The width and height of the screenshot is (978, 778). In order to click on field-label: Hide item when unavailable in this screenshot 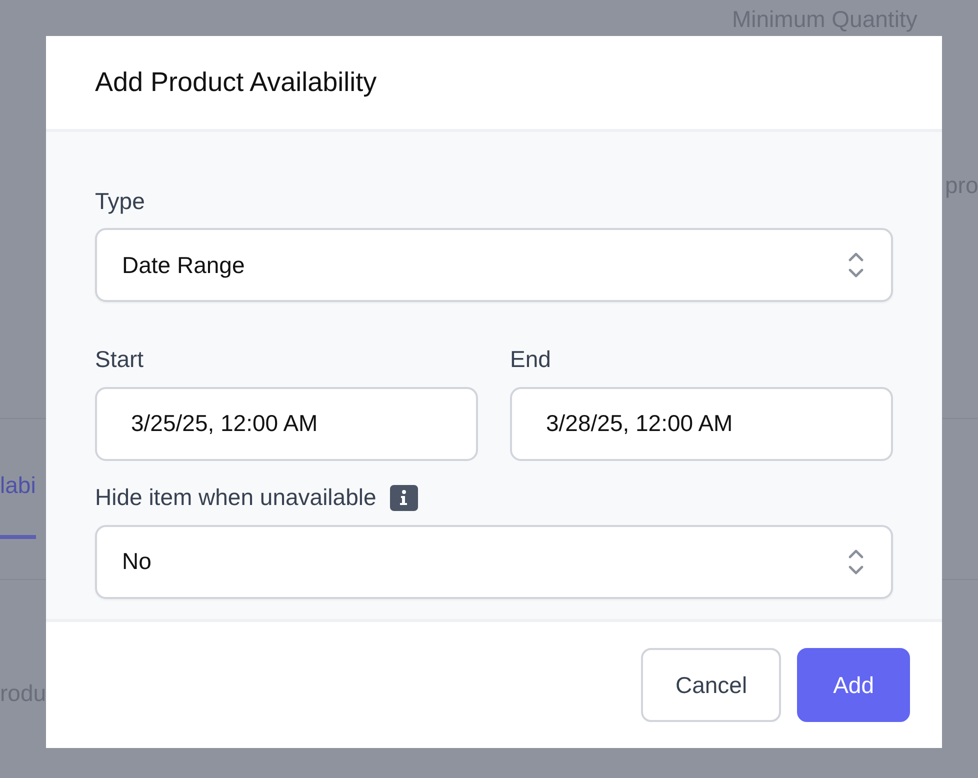, I will do `click(235, 497)`.